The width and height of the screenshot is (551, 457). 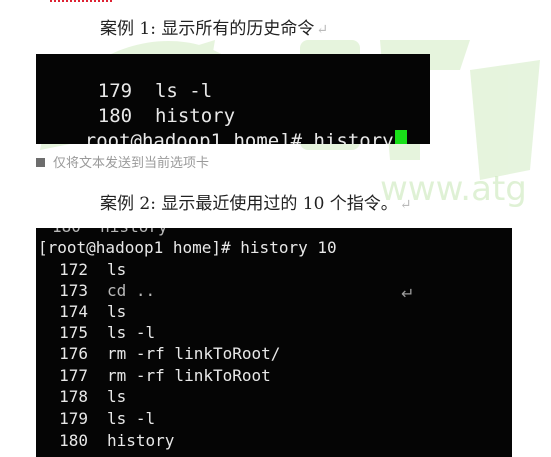 I want to click on row-command: rm -rf linkToRoot/, so click(x=194, y=353).